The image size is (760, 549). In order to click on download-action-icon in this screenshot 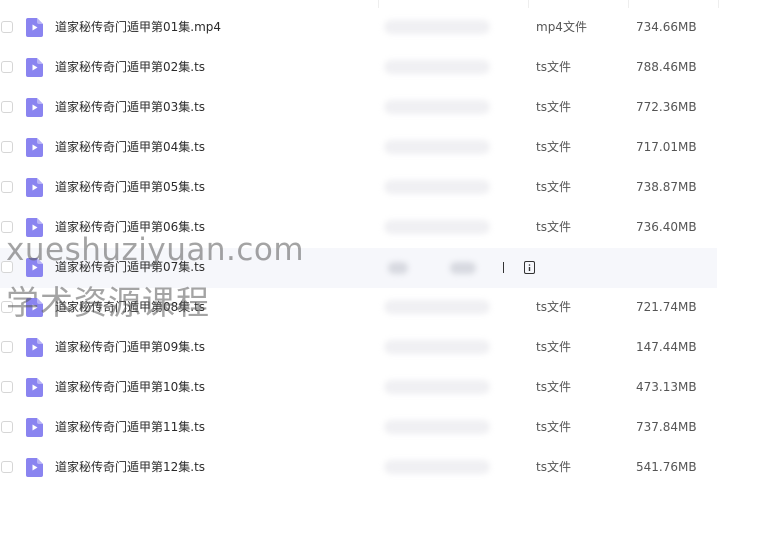, I will do `click(463, 268)`.